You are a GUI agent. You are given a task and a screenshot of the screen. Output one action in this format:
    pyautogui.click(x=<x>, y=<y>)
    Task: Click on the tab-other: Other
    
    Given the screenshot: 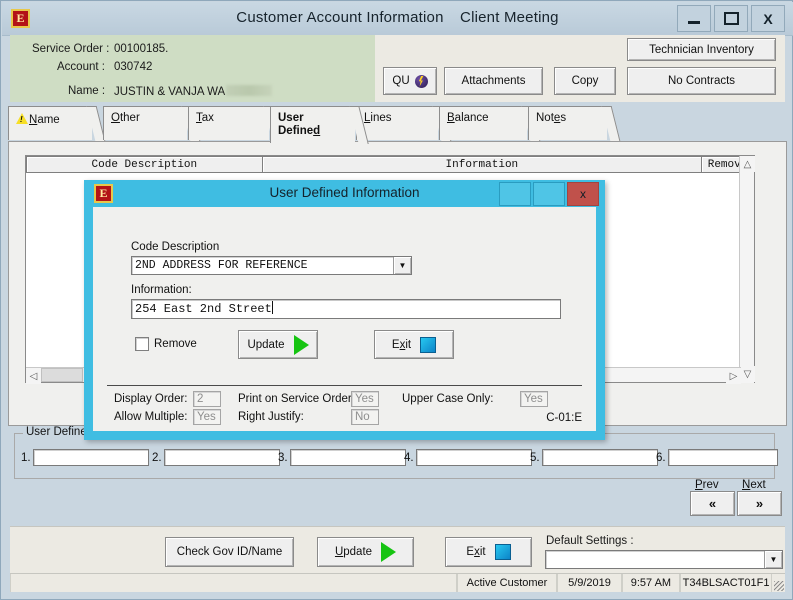 What is the action you would take?
    pyautogui.click(x=145, y=123)
    